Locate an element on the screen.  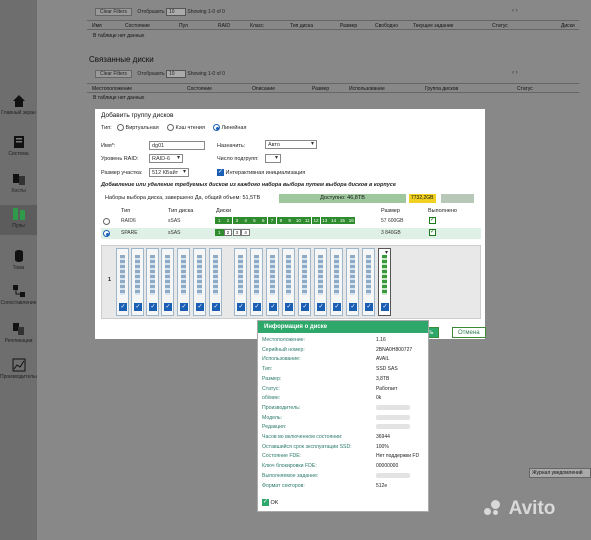
radio-virtual is located at coordinates (120, 127).